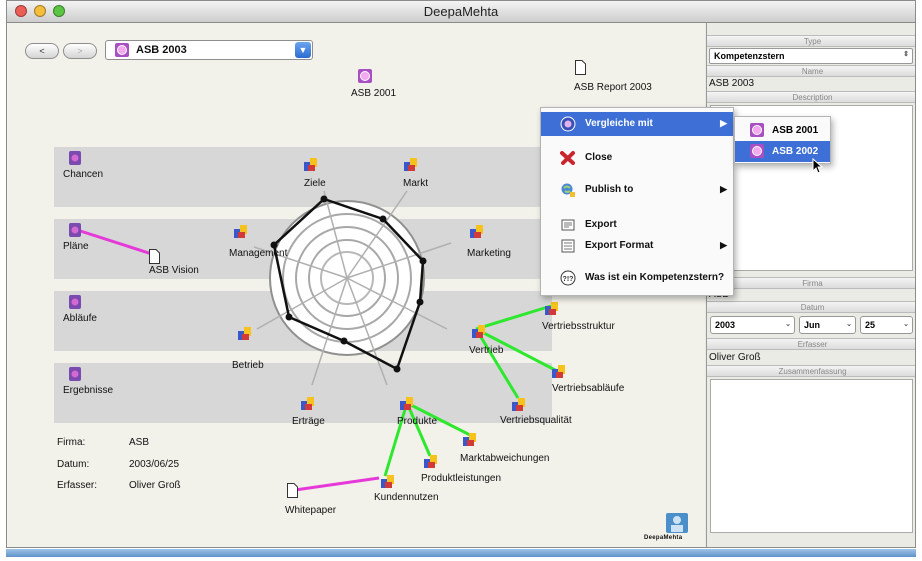 Image resolution: width=922 pixels, height=561 pixels. What do you see at coordinates (725, 325) in the screenshot?
I see `date-year-value: 2003` at bounding box center [725, 325].